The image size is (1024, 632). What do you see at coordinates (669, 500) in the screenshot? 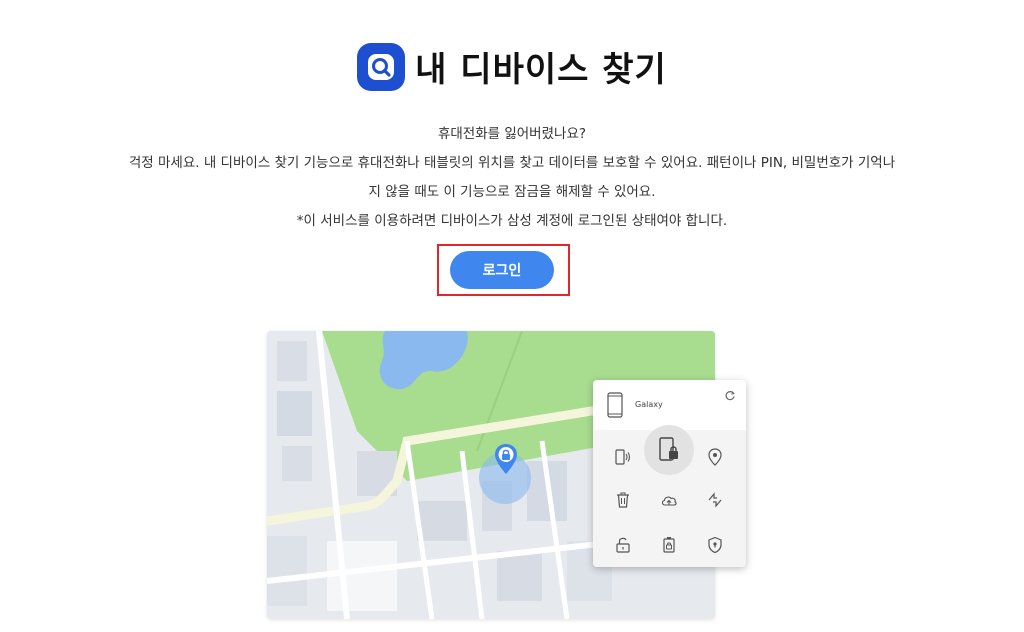
I see `backup-icon` at bounding box center [669, 500].